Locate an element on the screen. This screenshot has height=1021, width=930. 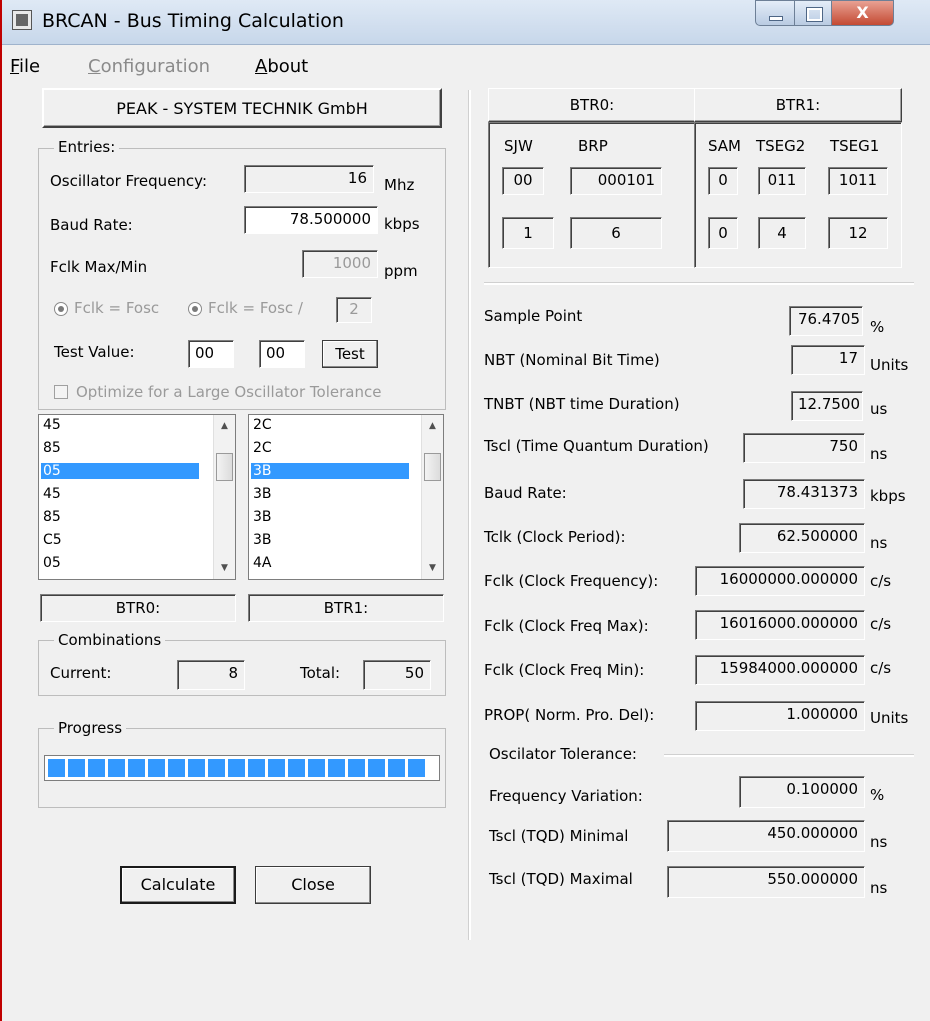
company-banner: PEAK - SYSTEM TECHNIK GmbH is located at coordinates (242, 108).